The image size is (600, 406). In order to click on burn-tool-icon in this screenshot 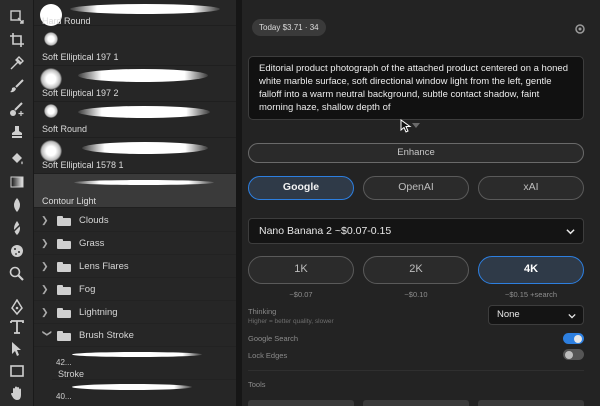, I will do `click(17, 274)`.